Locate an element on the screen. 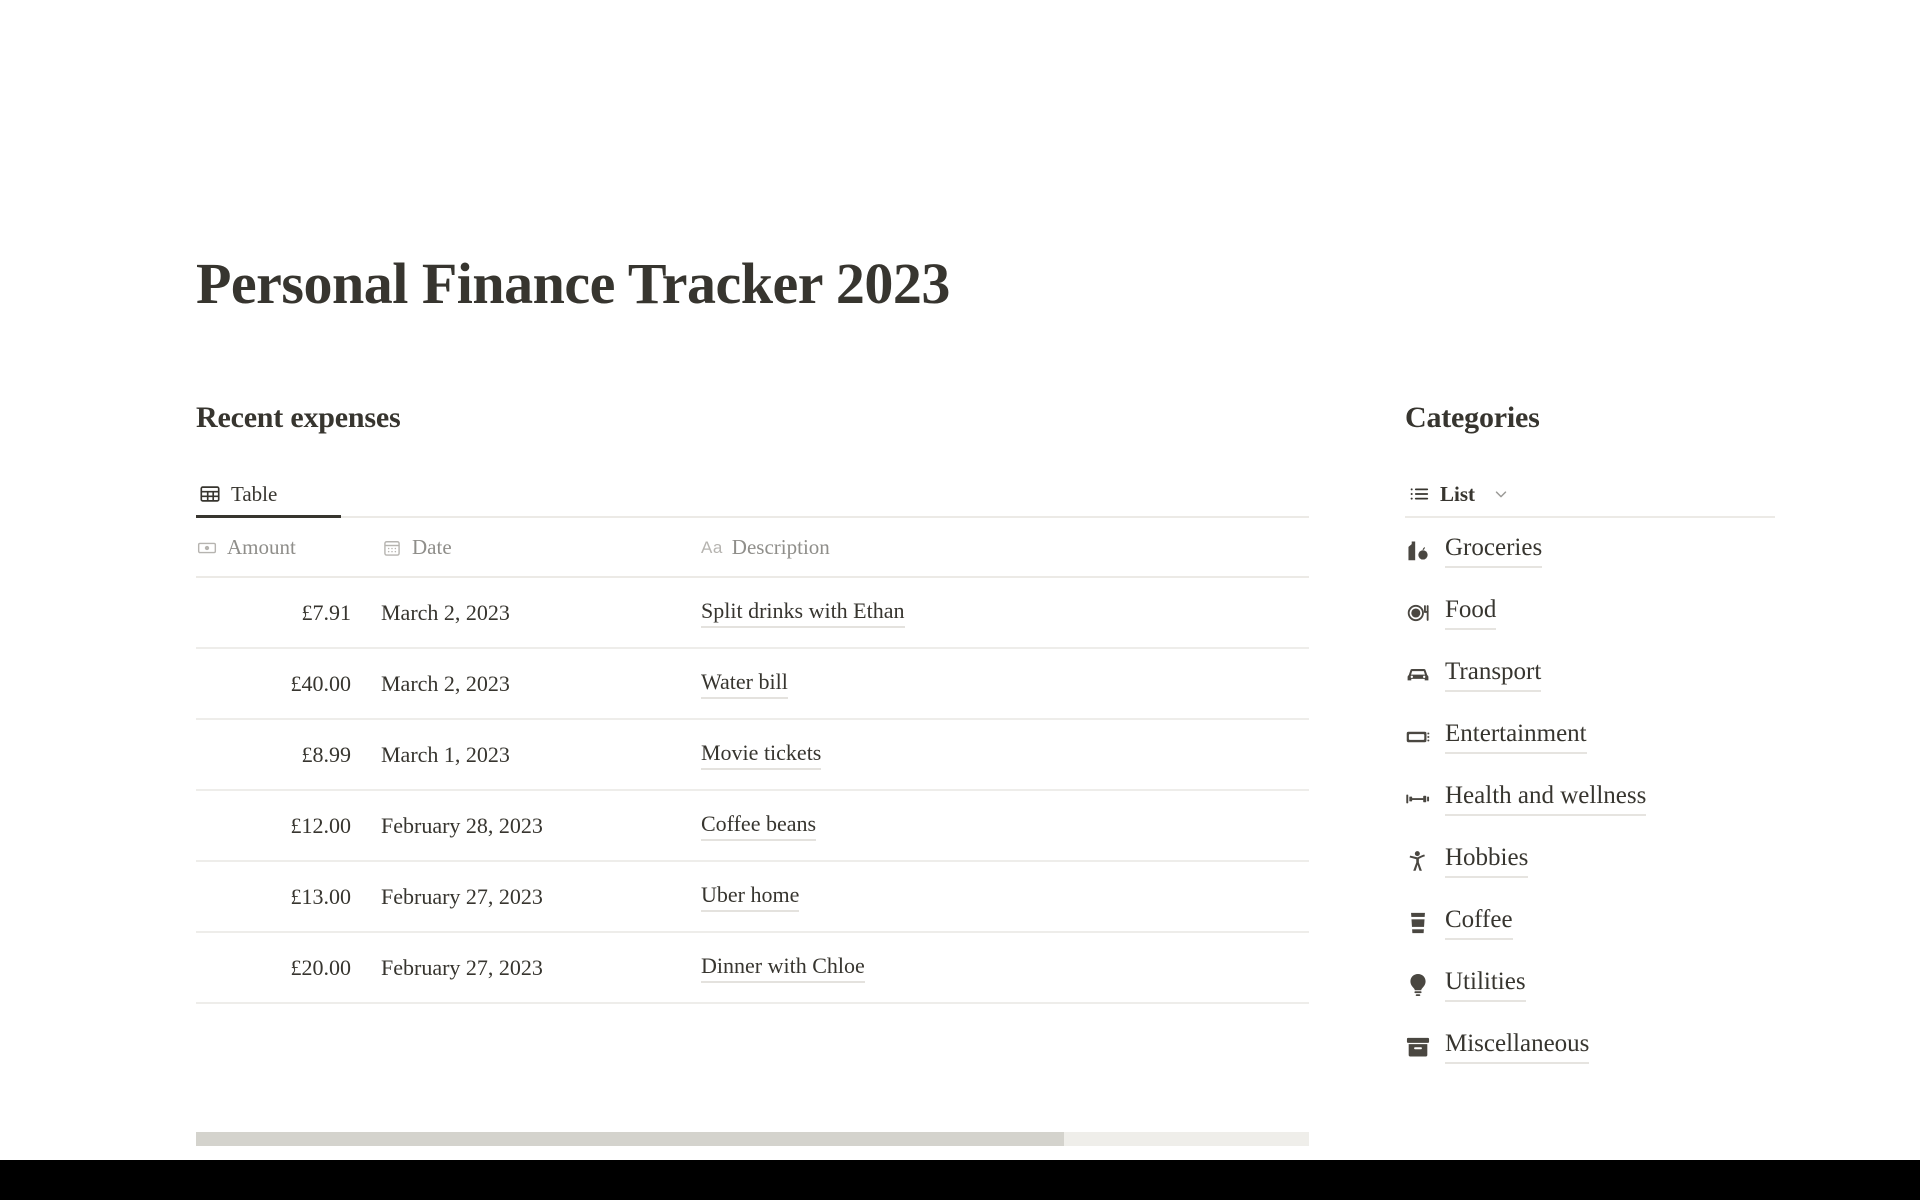 The height and width of the screenshot is (1200, 1920). list-item-label: Coffee is located at coordinates (1479, 923).